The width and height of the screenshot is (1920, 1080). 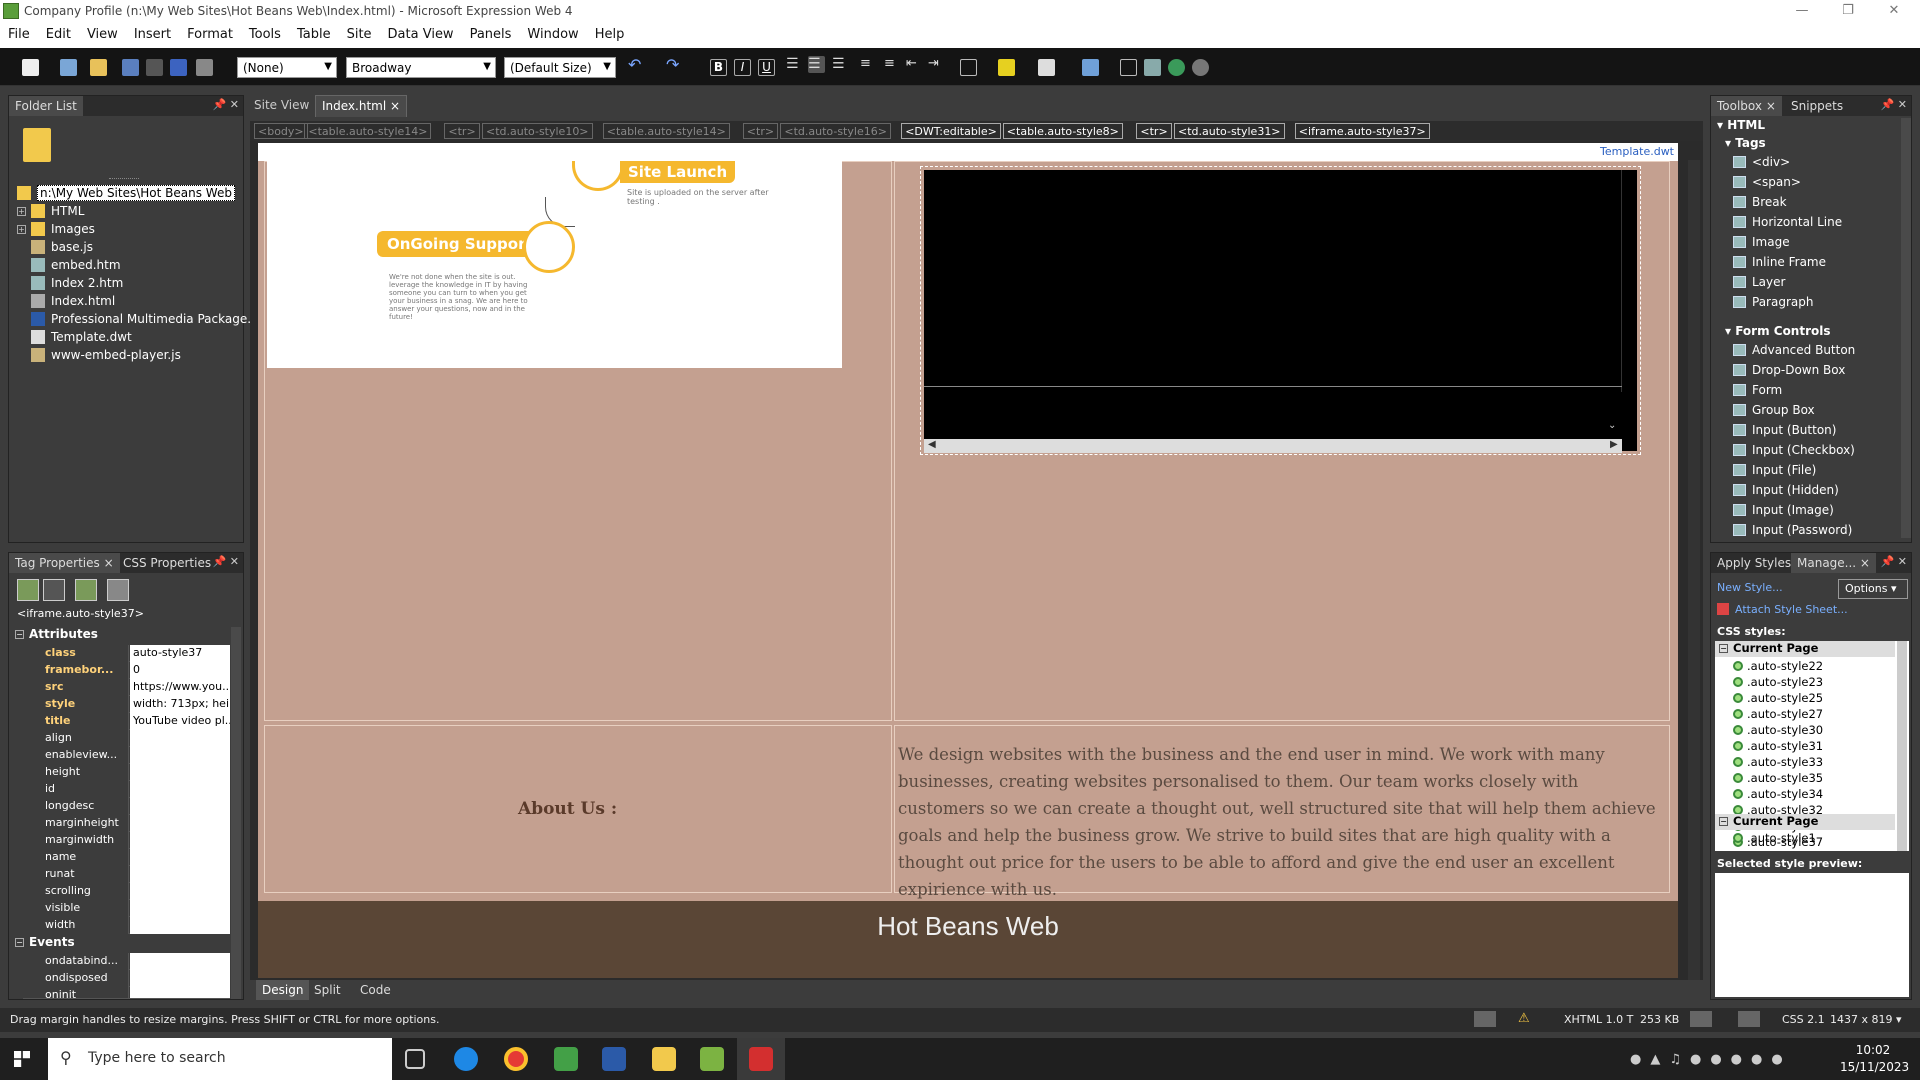 I want to click on breadcrumb-tag: <table.auto-style8>, so click(x=1062, y=131).